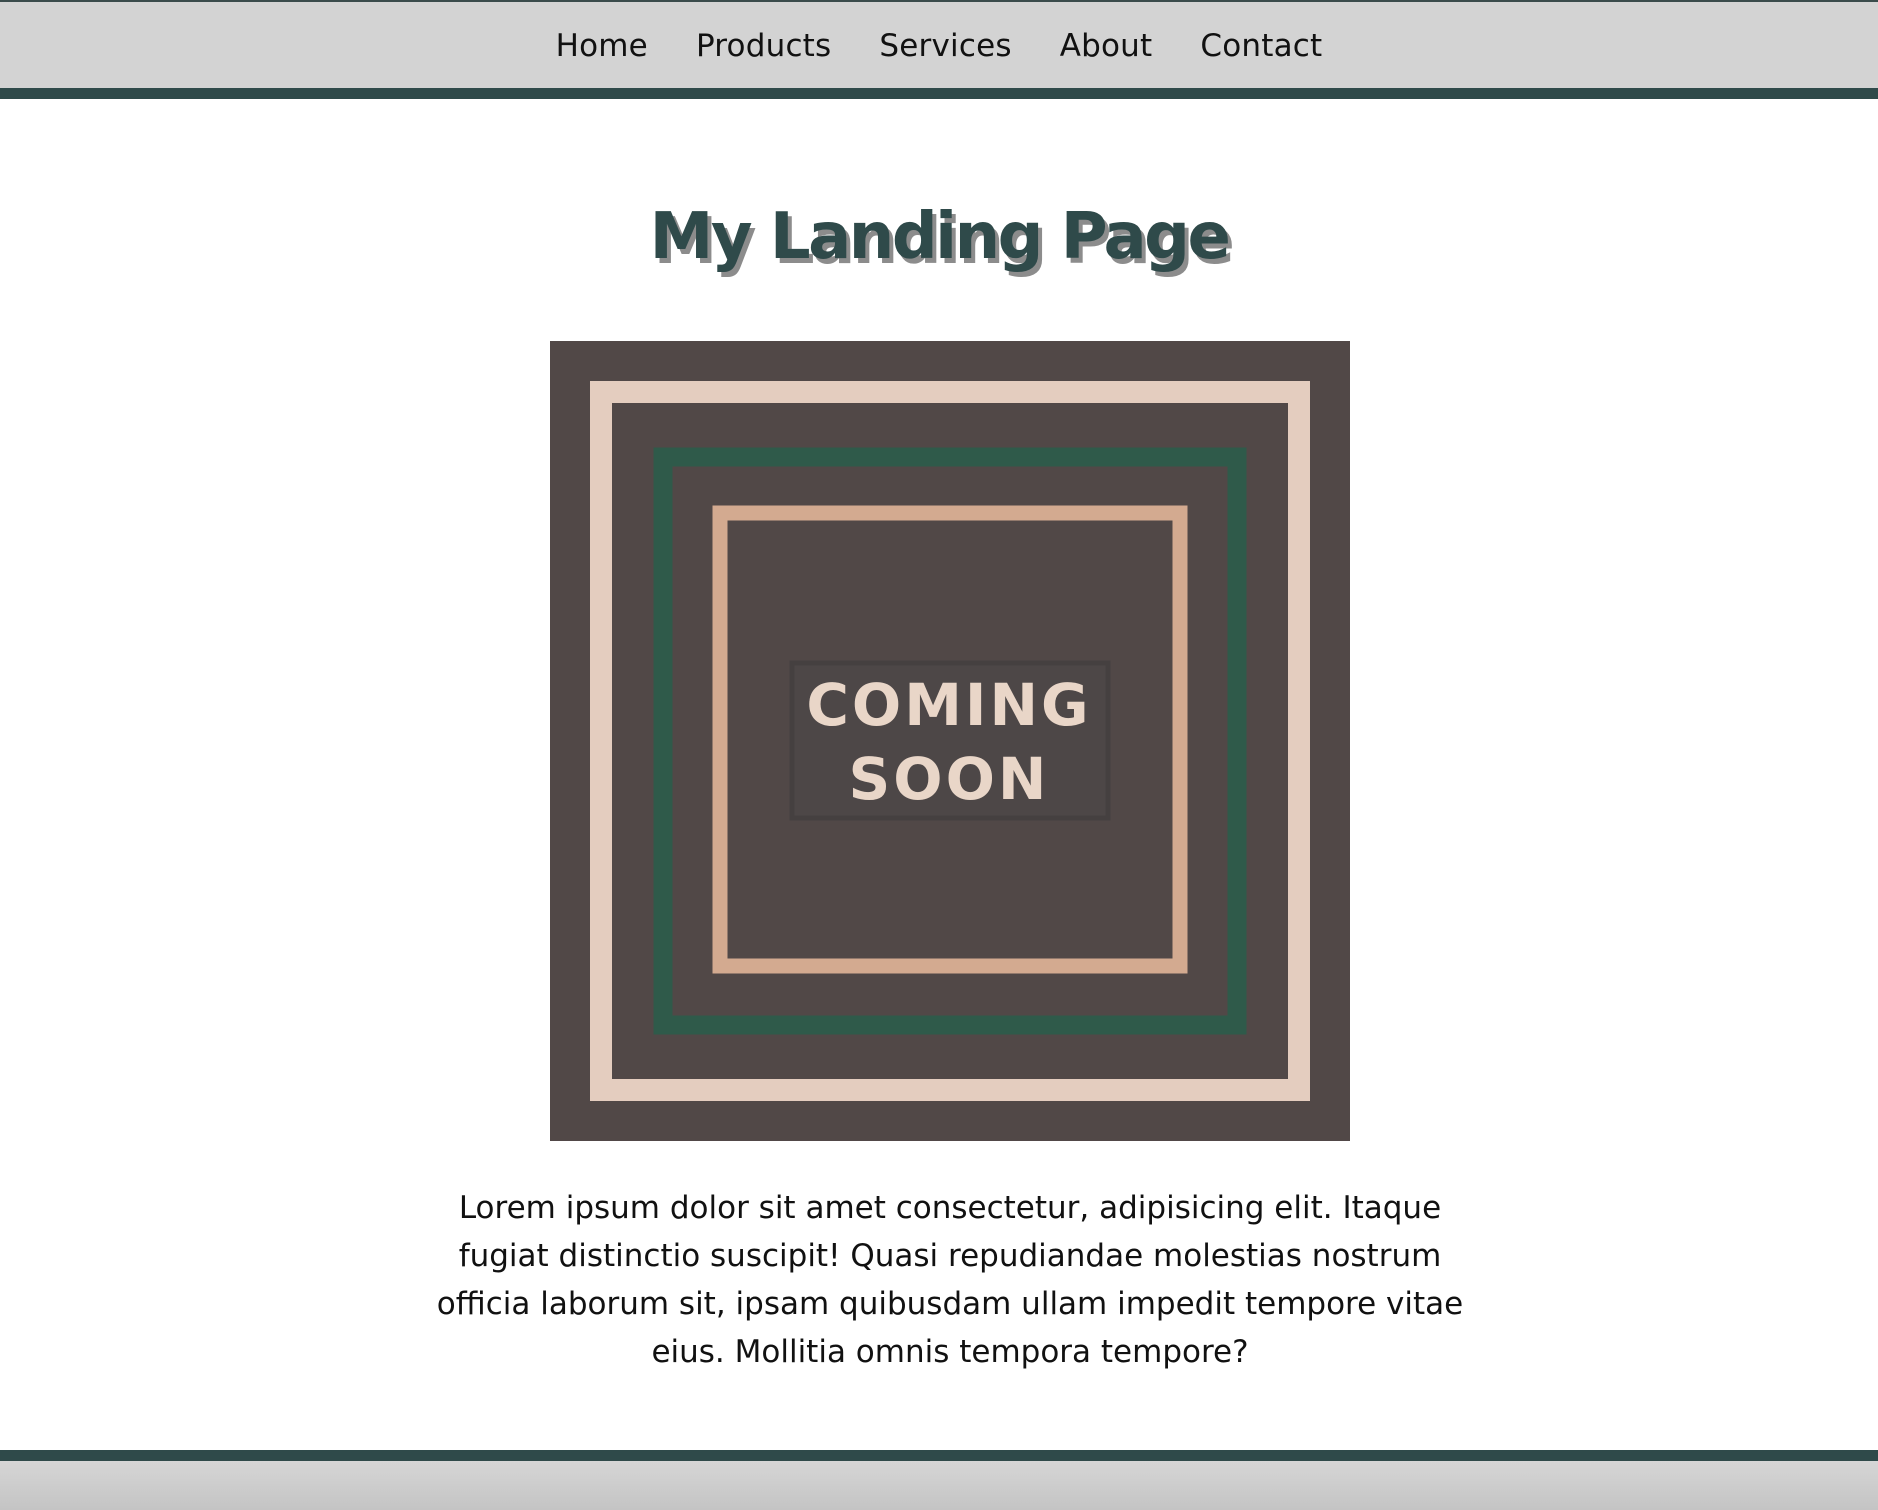 This screenshot has height=1510, width=1878. Describe the element at coordinates (1261, 46) in the screenshot. I see `nav-item-contact: Contact` at that location.